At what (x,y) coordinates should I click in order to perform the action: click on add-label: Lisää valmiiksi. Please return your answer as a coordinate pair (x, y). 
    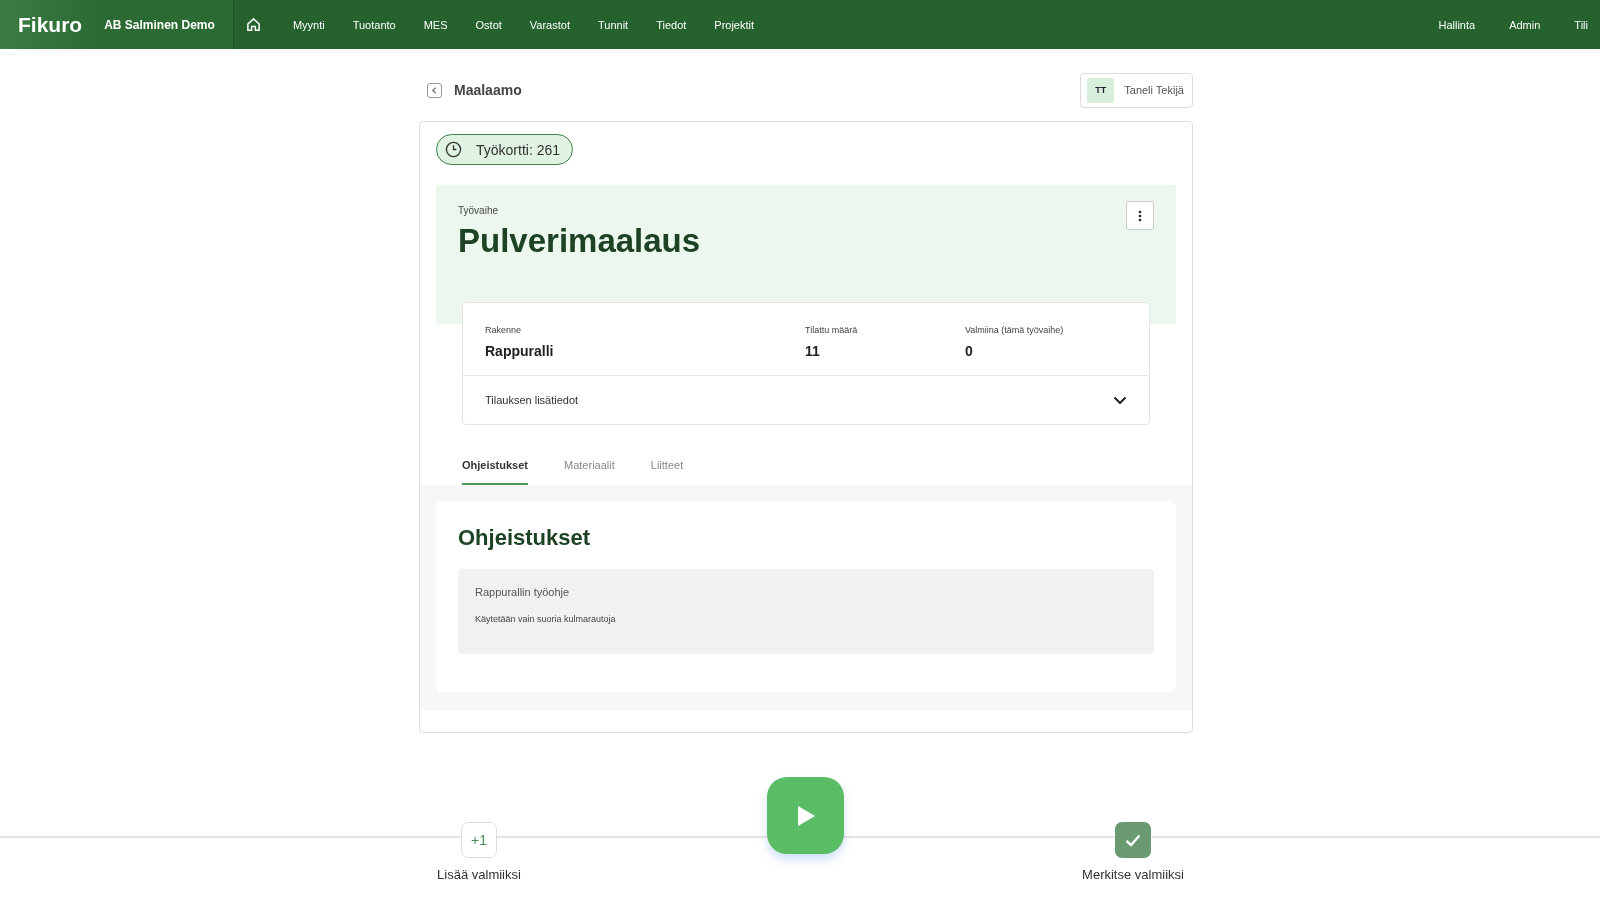
    Looking at the image, I should click on (479, 874).